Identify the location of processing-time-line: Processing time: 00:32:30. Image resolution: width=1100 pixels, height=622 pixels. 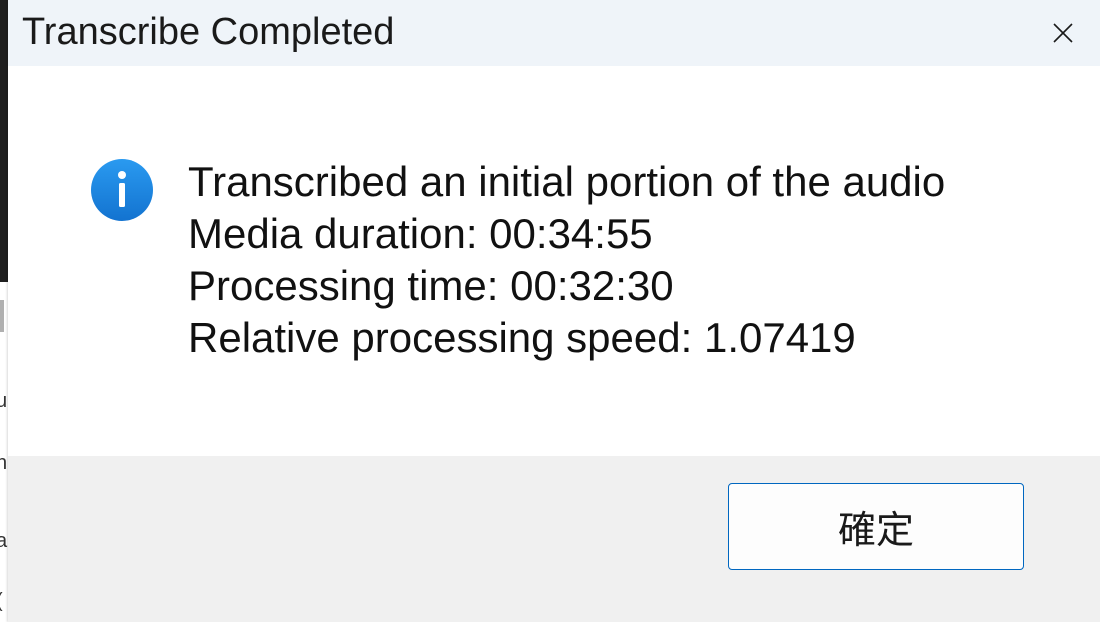
(431, 285).